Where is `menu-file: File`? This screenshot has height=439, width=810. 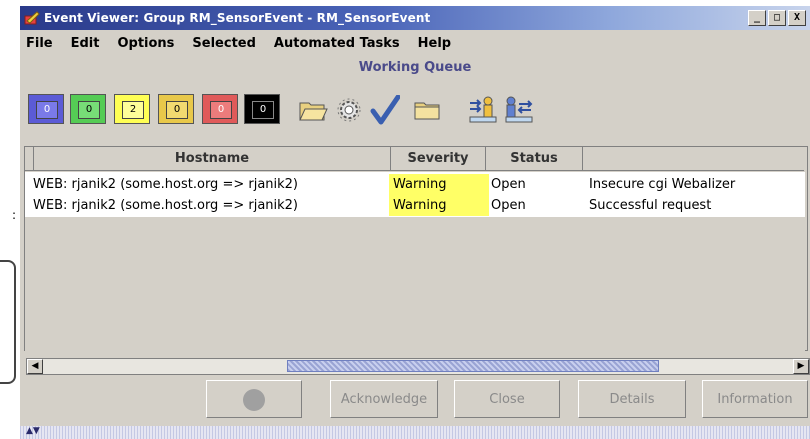
menu-file: File is located at coordinates (39, 44).